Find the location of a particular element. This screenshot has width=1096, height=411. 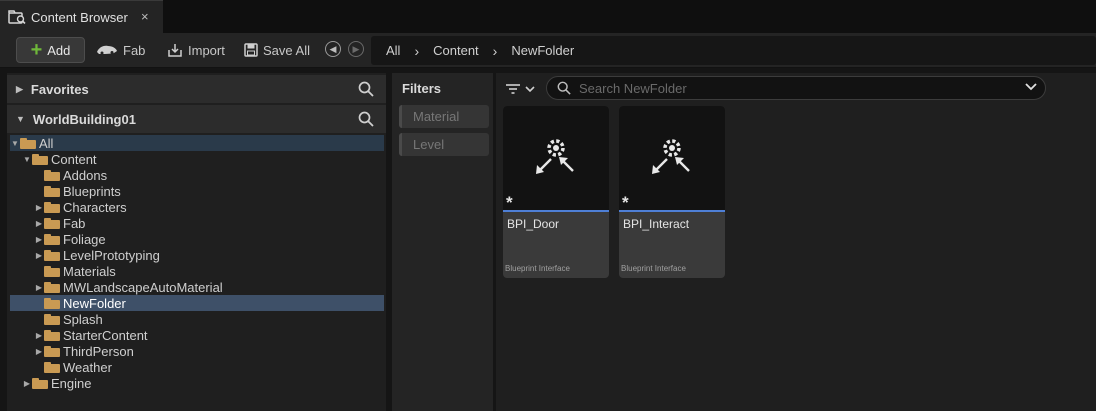

plus-icon: + is located at coordinates (36, 50).